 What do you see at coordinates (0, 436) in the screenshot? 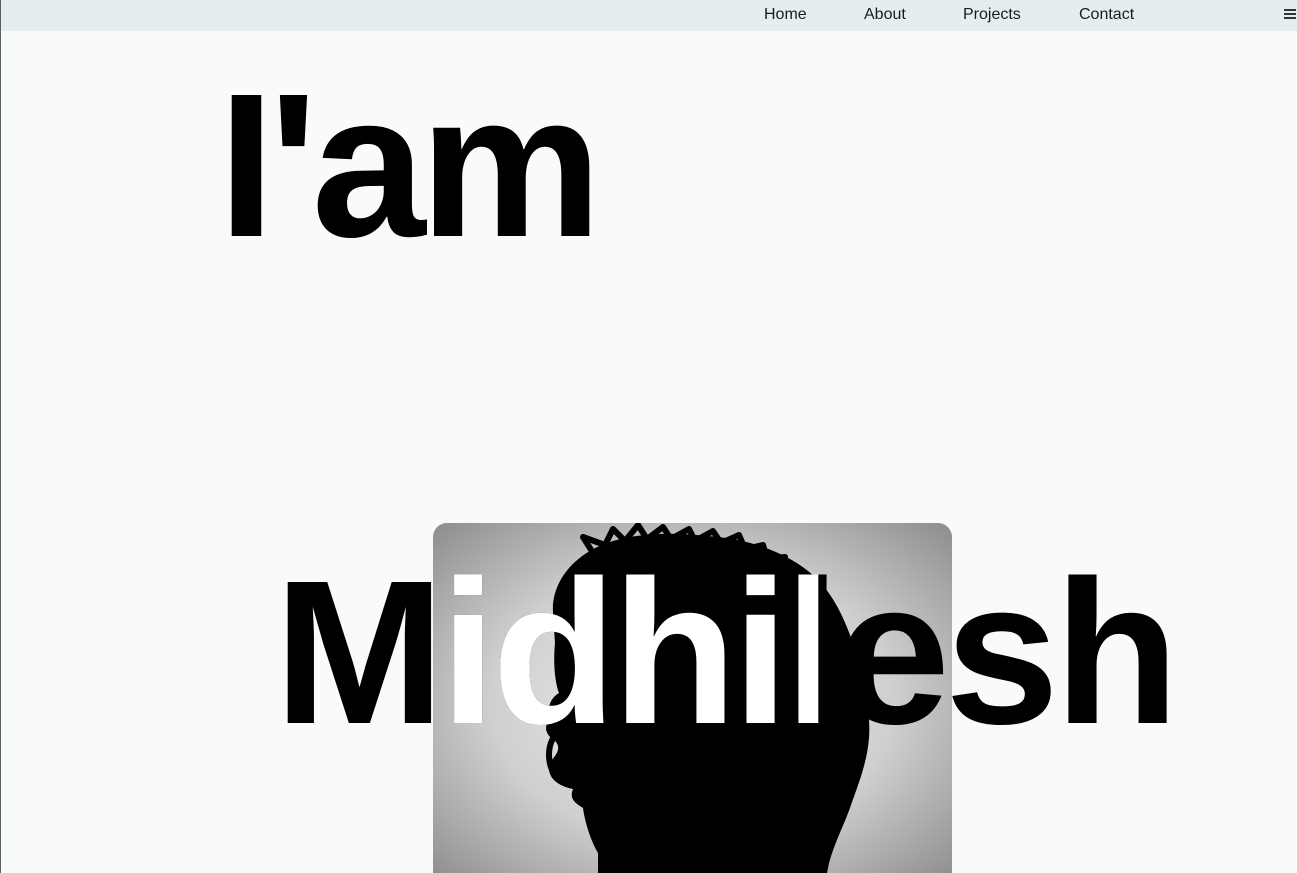
I see `left-edge-divider` at bounding box center [0, 436].